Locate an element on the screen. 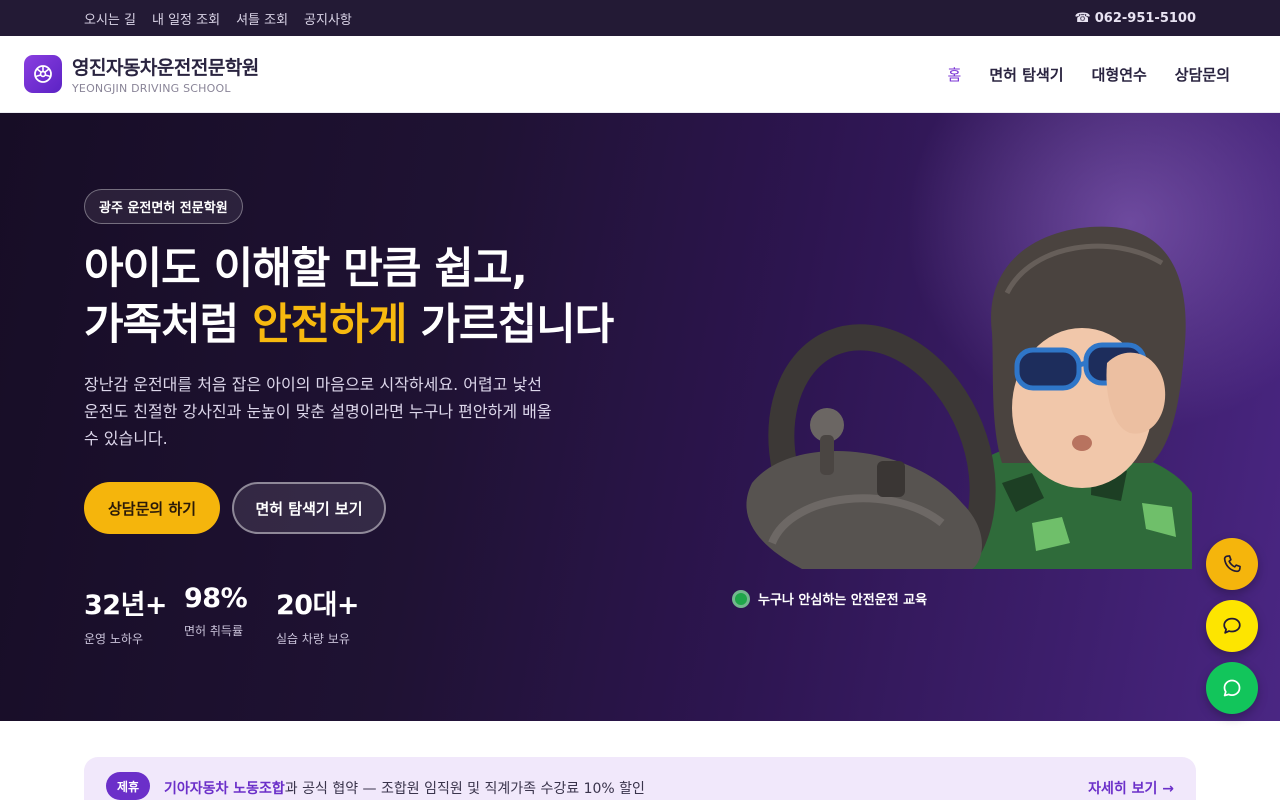 The height and width of the screenshot is (800, 1280). floating-kakao-button is located at coordinates (1232, 626).